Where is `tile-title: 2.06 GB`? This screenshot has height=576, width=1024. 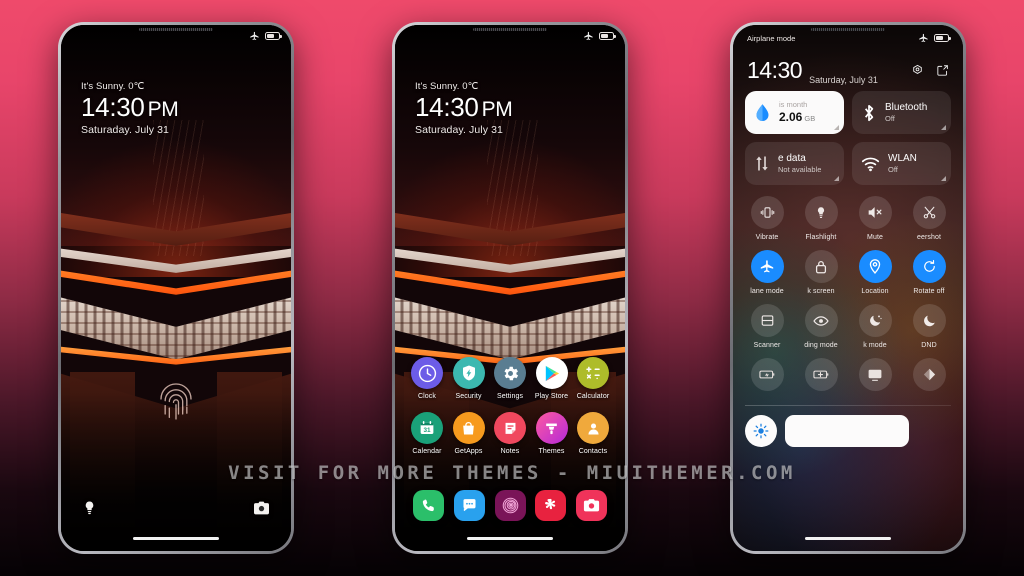
tile-title: 2.06 GB is located at coordinates (797, 116).